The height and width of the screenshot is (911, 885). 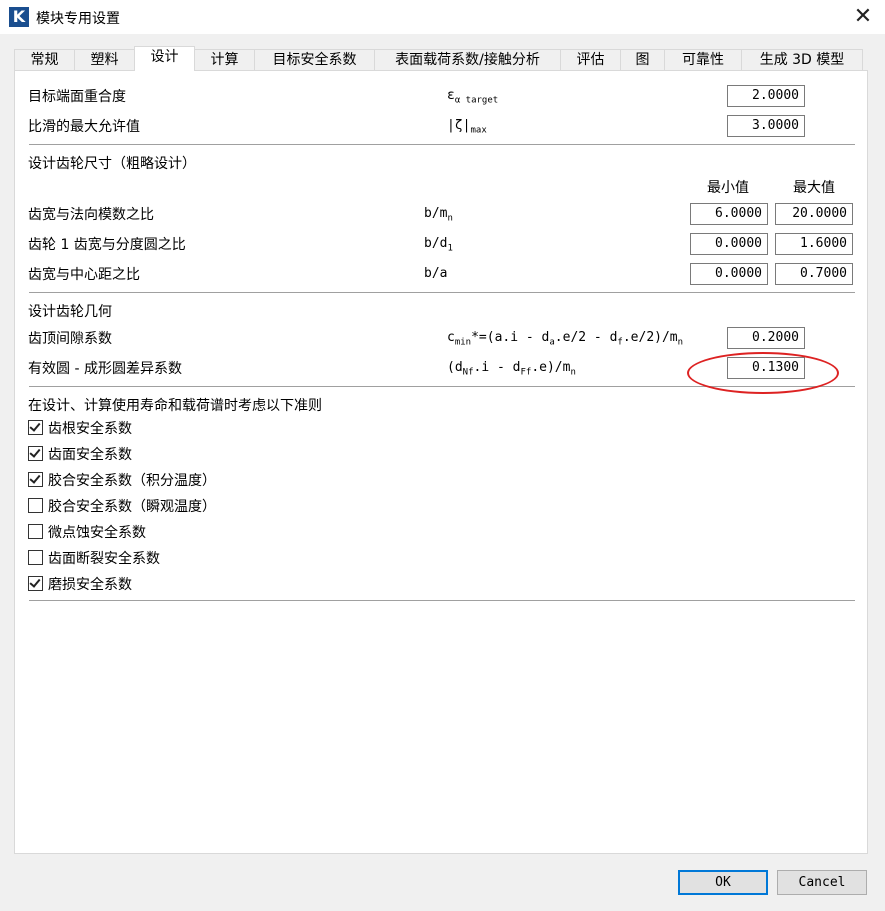 I want to click on title-bar: K 模块专用设置 ✕, so click(x=442, y=17).